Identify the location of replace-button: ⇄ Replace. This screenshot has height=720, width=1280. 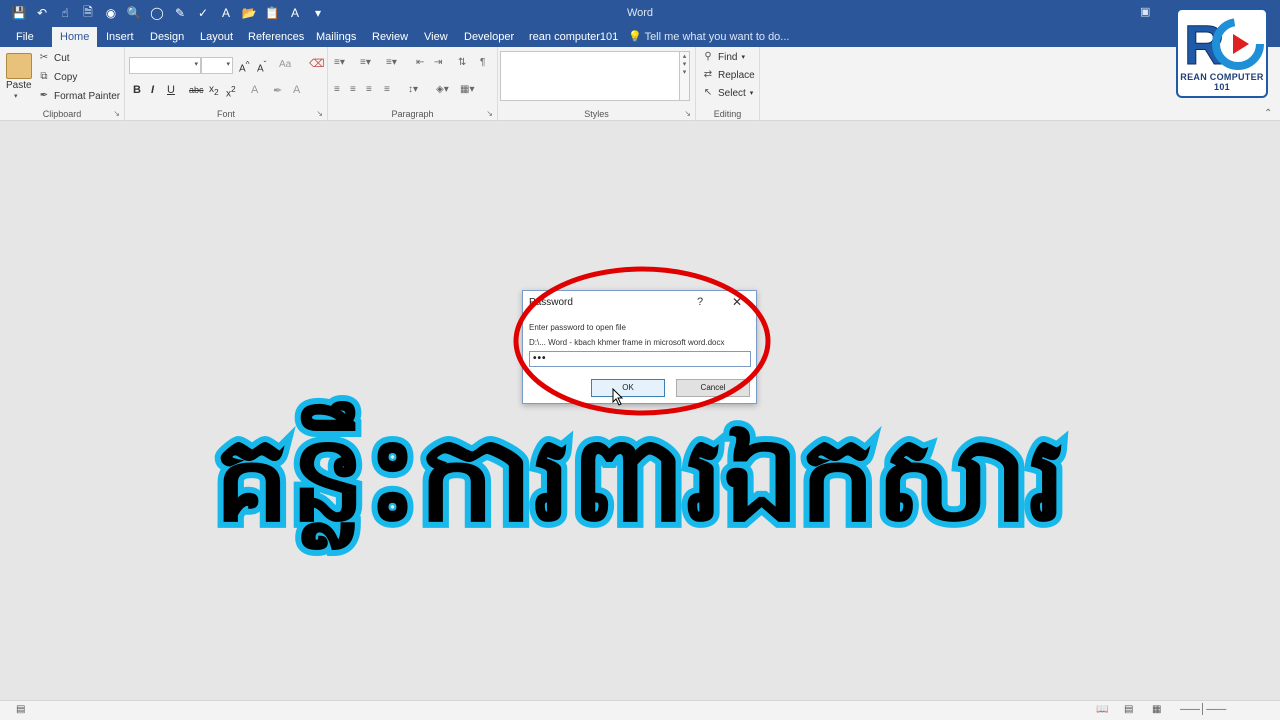
(728, 75).